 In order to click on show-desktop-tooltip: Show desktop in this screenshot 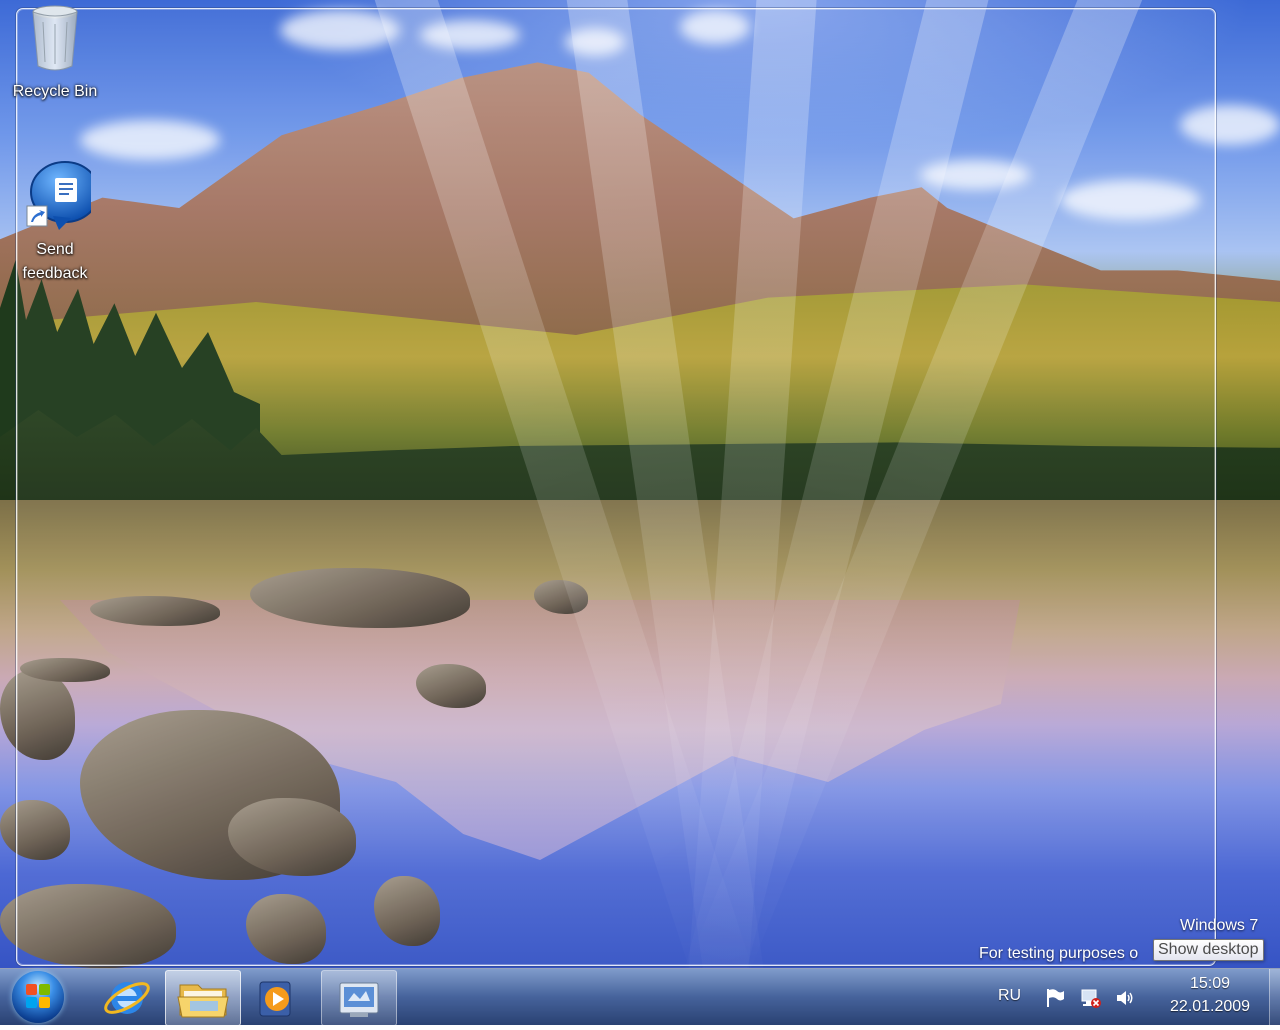, I will do `click(1208, 950)`.